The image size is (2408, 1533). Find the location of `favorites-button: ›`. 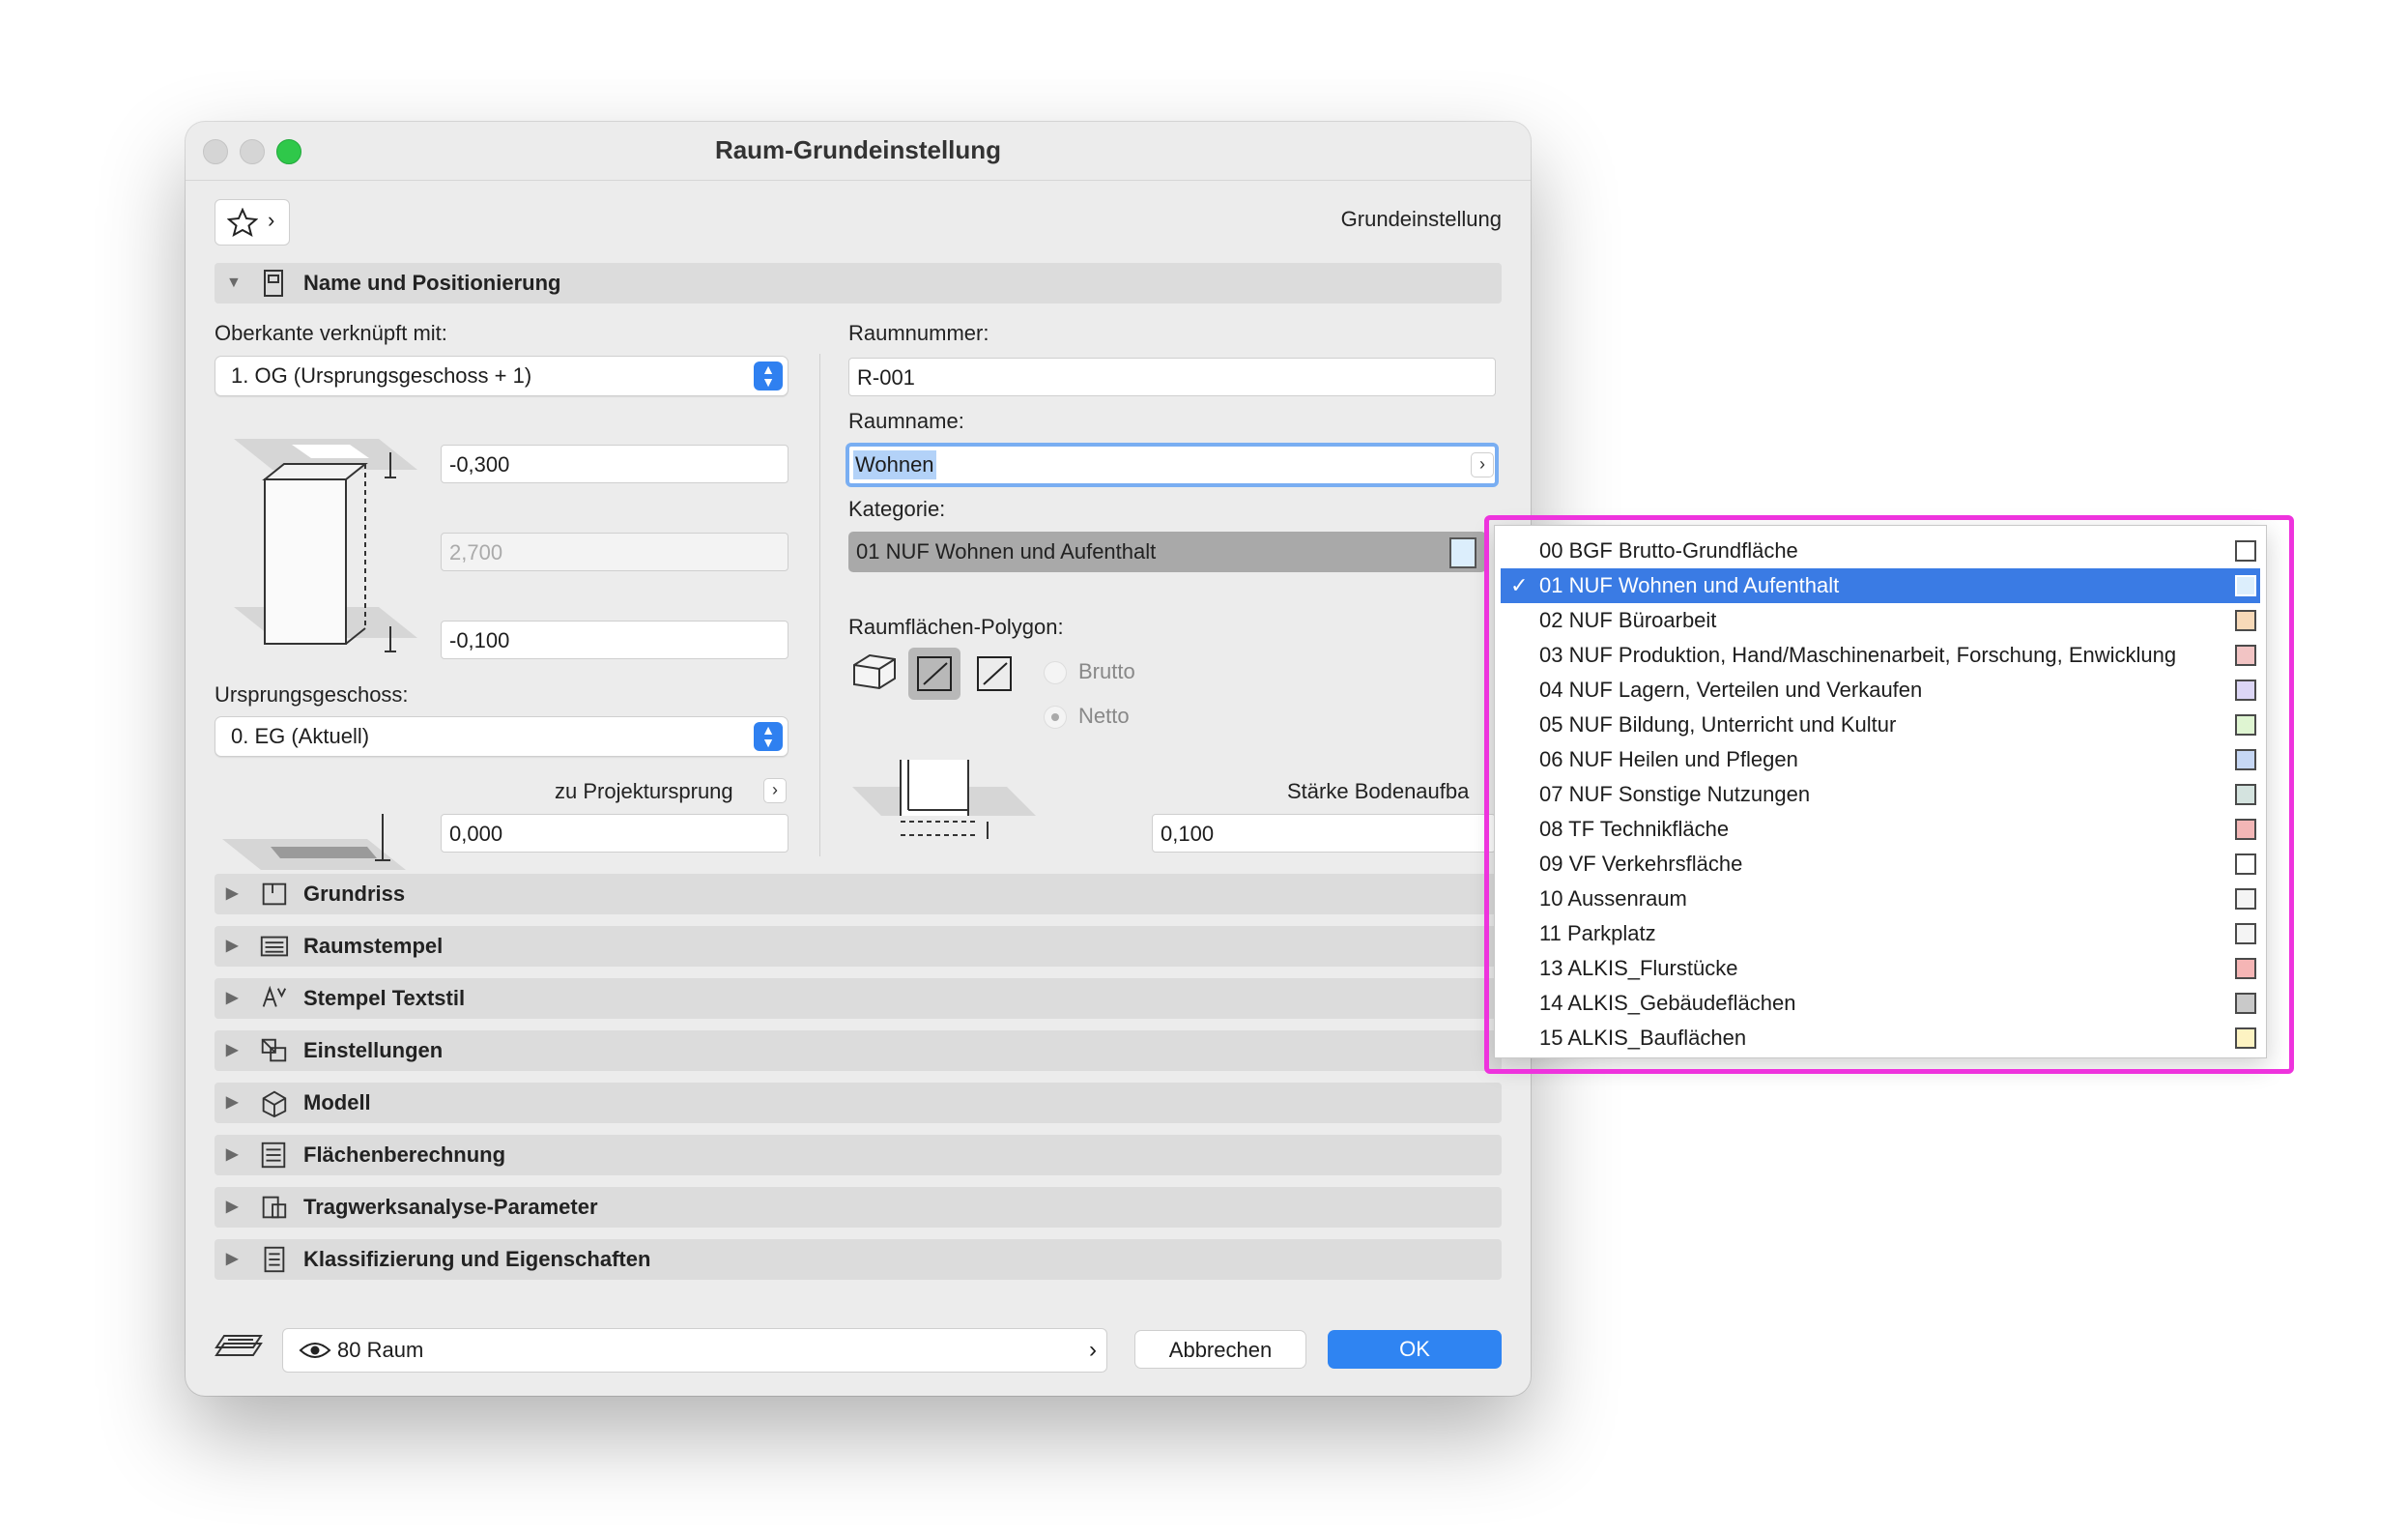

favorites-button: › is located at coordinates (253, 222).